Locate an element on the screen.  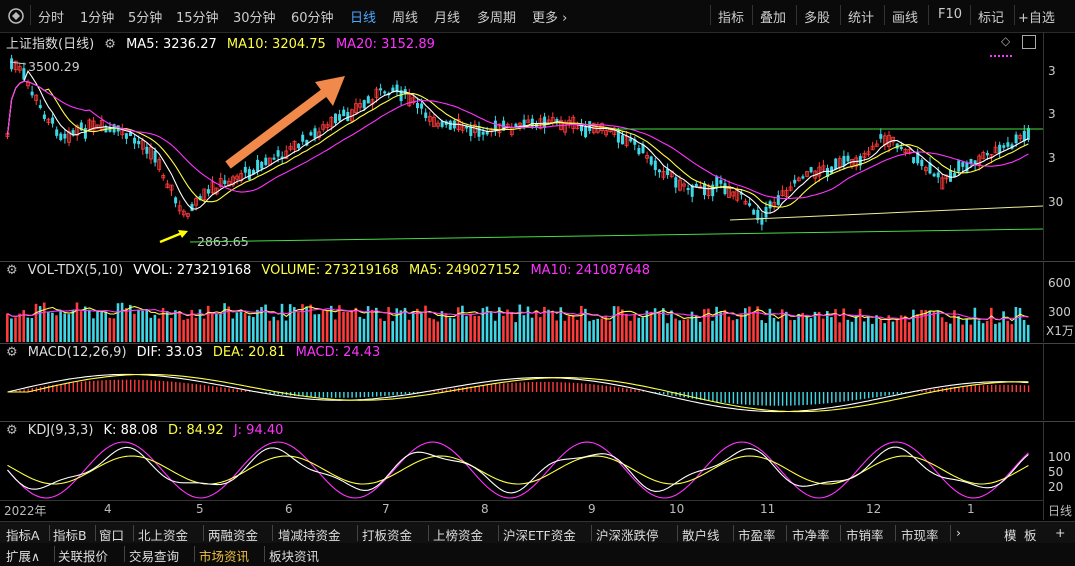
period-tab-15min: 15分钟 is located at coordinates (197, 16).